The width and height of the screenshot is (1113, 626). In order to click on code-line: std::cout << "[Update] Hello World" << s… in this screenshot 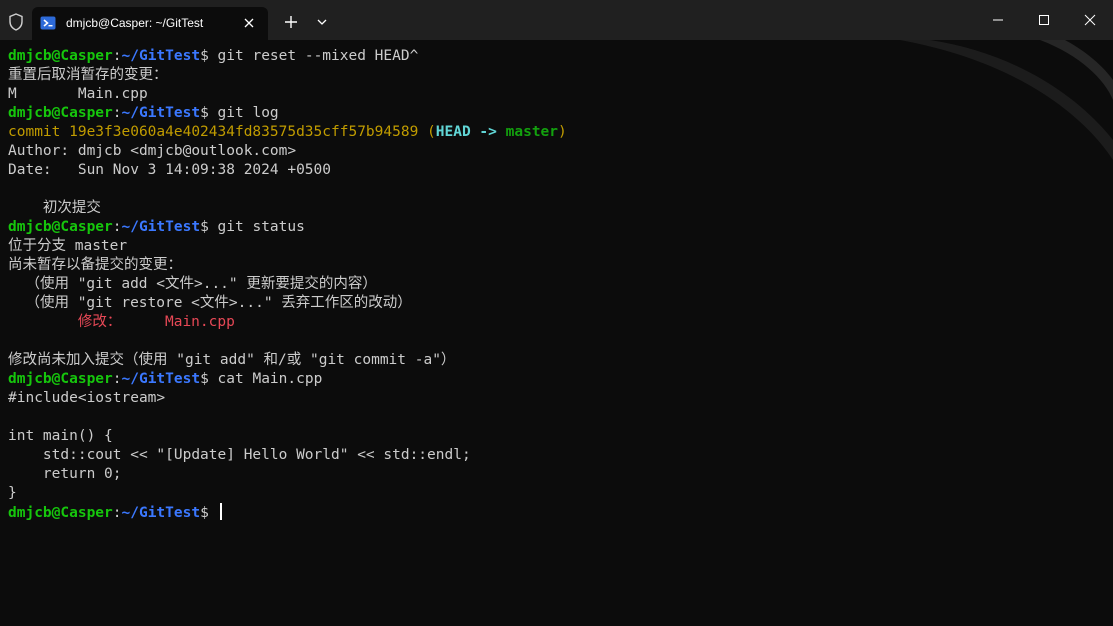, I will do `click(239, 455)`.